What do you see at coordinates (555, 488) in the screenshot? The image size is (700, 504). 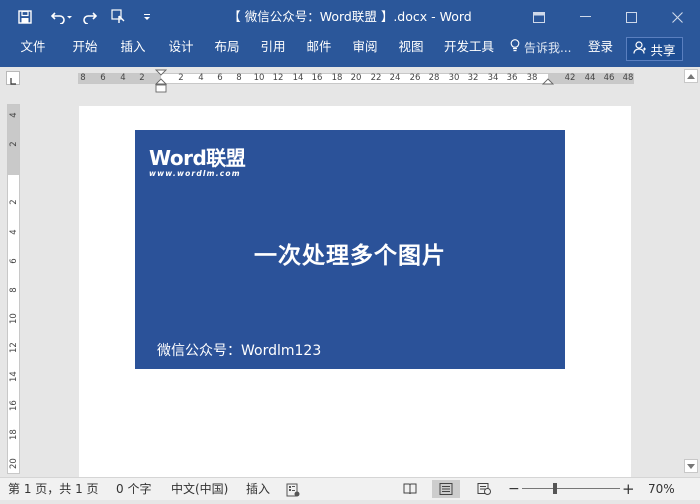 I see `zoom-slider-thumb` at bounding box center [555, 488].